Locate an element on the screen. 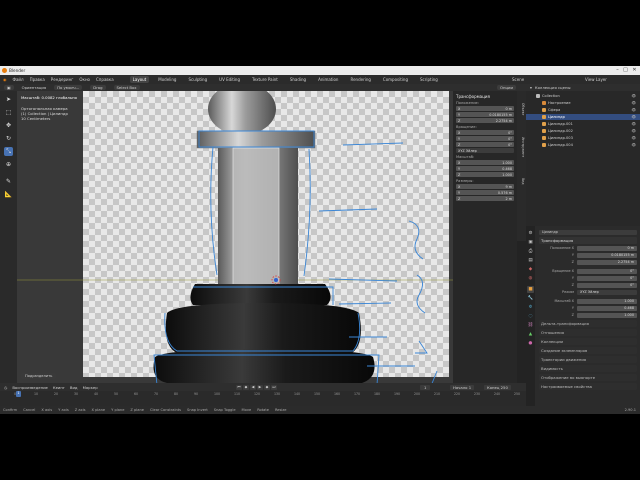 Image resolution: width=640 pixels, height=480 pixels. pawn-head-sphere is located at coordinates (242, 113).